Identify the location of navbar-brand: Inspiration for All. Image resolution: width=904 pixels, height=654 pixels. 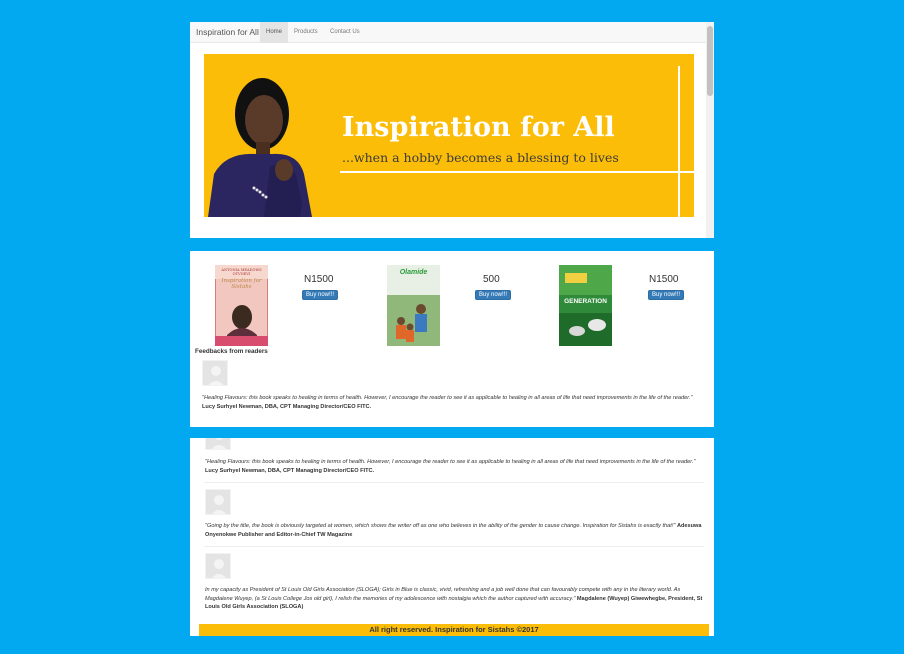
(227, 32).